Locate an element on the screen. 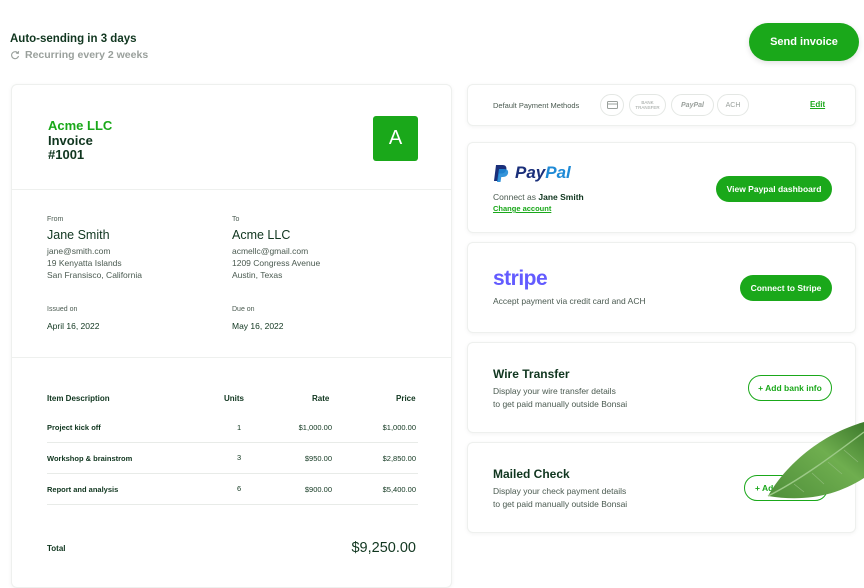  paypal-connect-text: Connect as Jane Smith is located at coordinates (538, 197).